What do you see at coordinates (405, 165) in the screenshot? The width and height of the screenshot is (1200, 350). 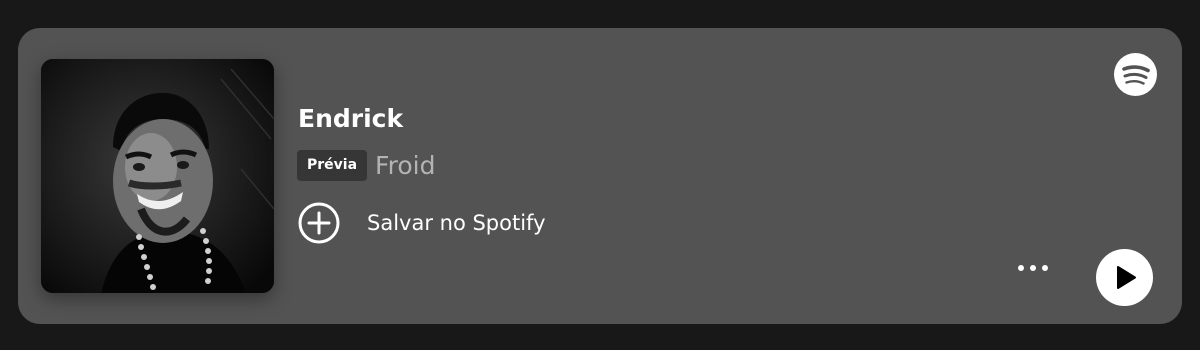 I see `artist-name: Froid` at bounding box center [405, 165].